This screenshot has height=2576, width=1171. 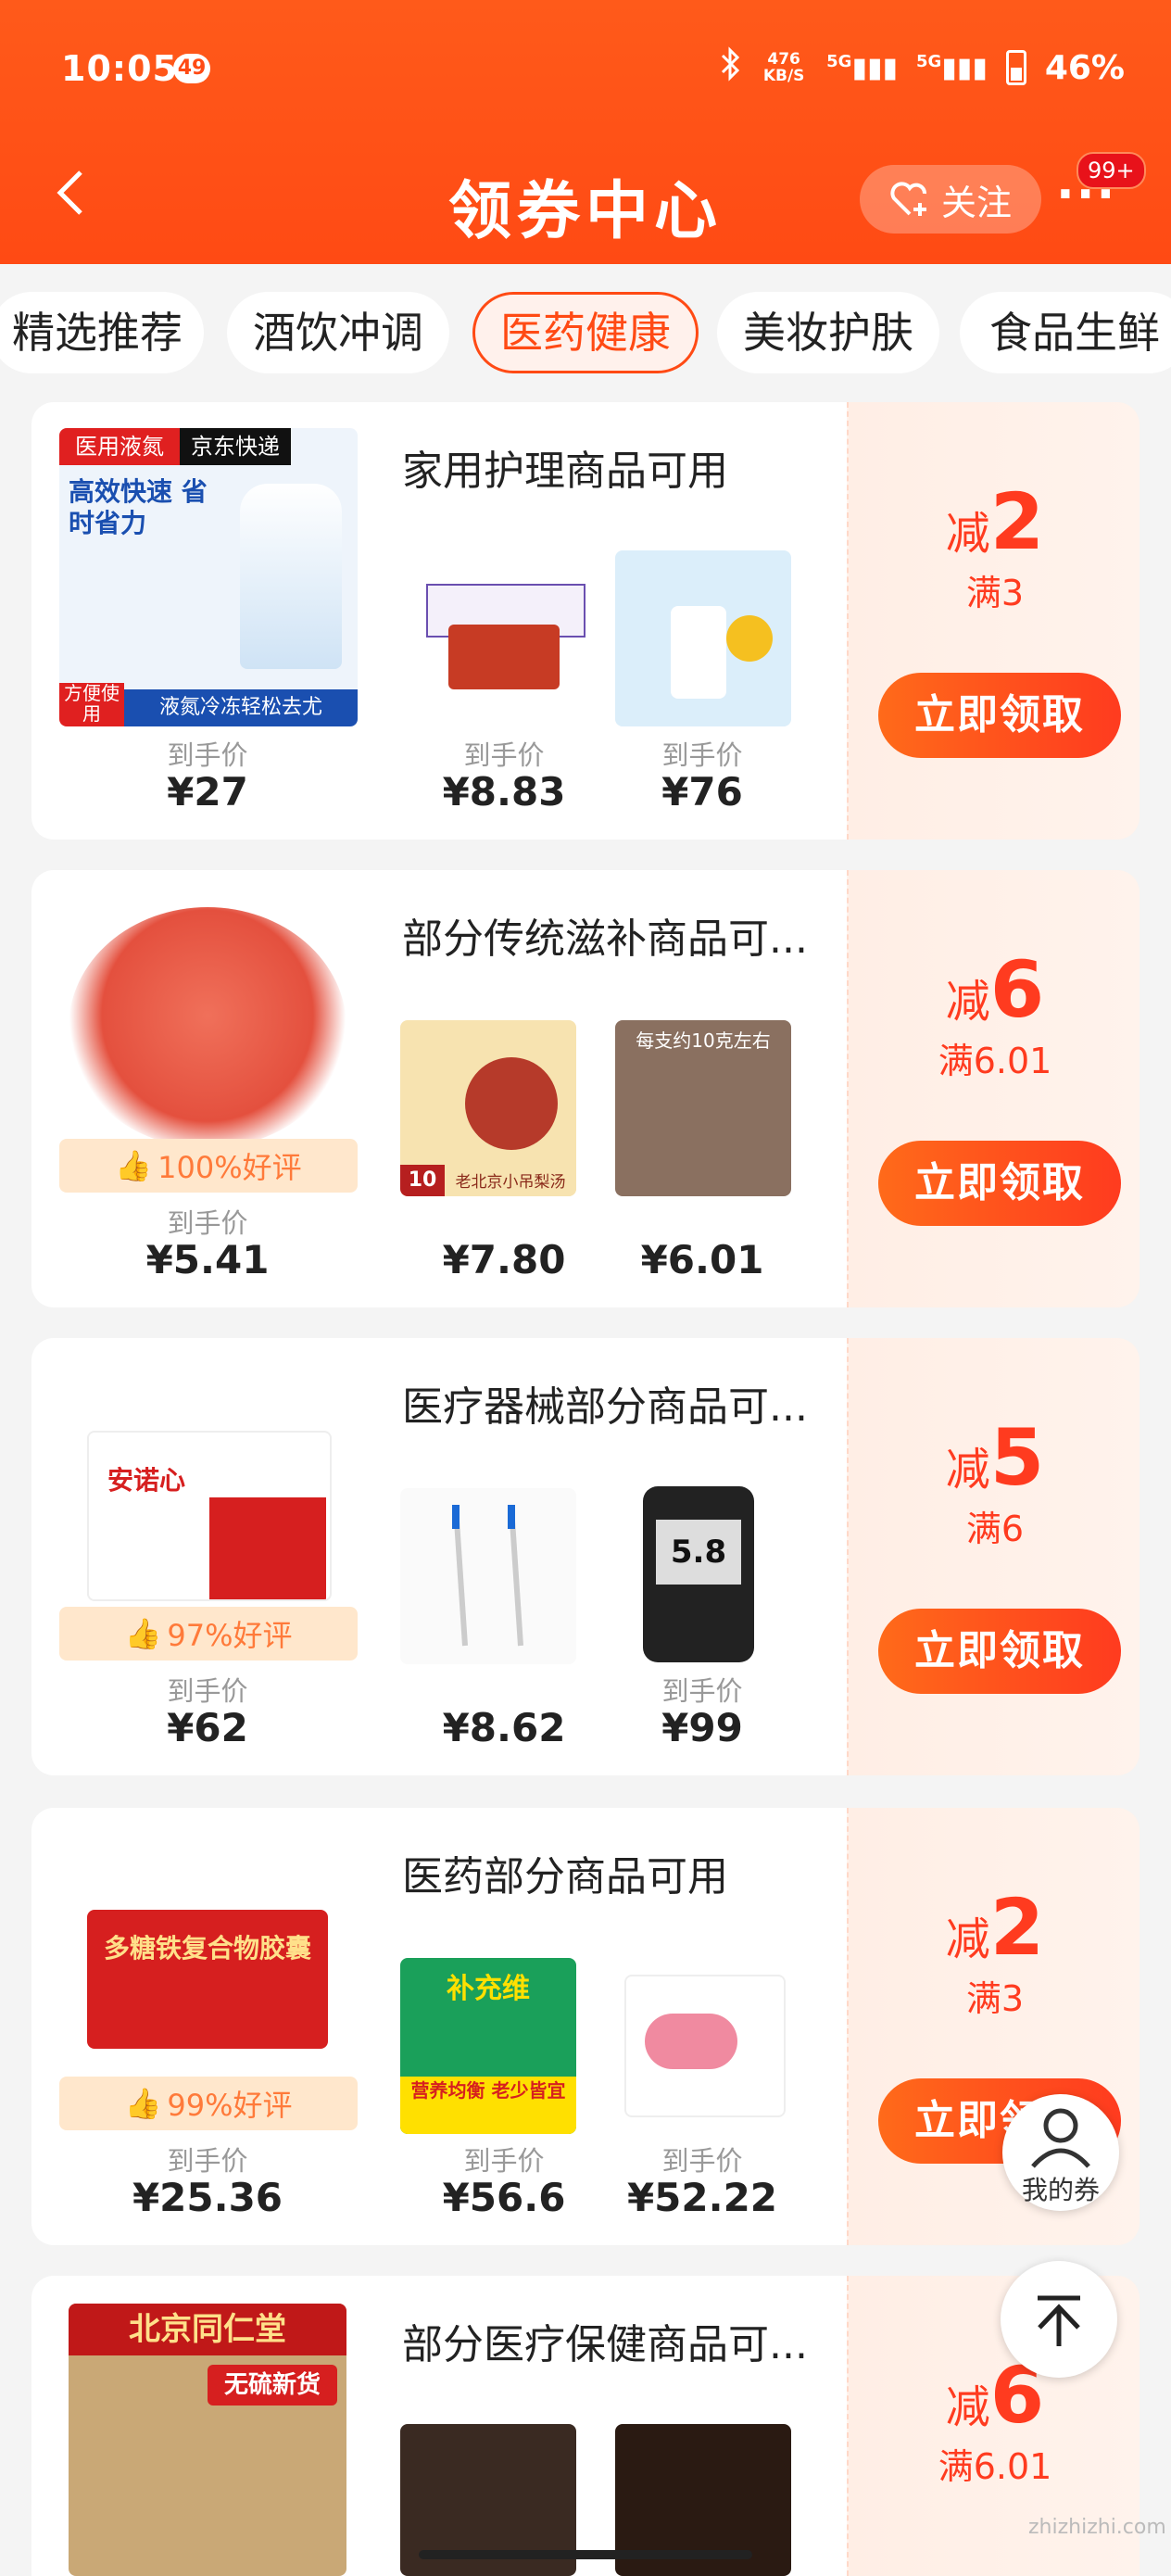 I want to click on box-shape, so click(x=268, y=1548).